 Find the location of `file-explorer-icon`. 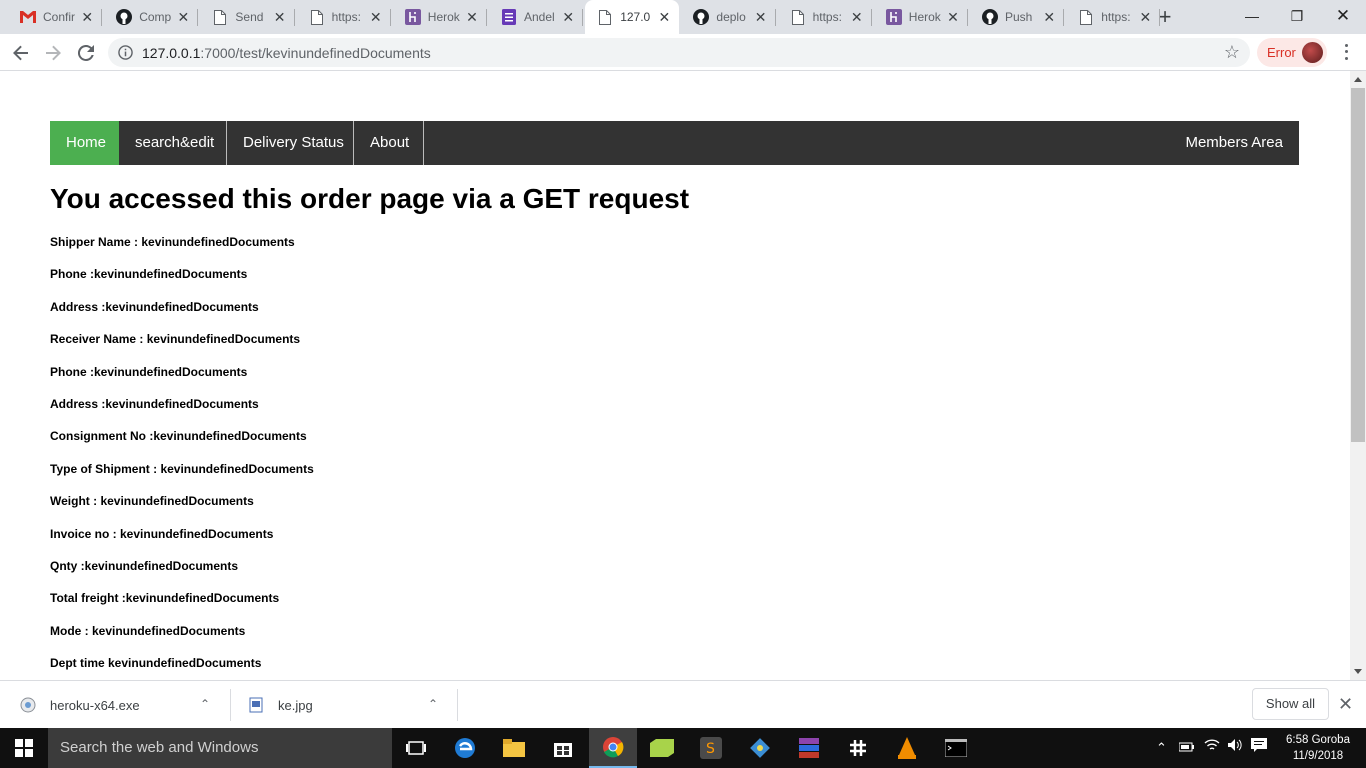

file-explorer-icon is located at coordinates (514, 748).